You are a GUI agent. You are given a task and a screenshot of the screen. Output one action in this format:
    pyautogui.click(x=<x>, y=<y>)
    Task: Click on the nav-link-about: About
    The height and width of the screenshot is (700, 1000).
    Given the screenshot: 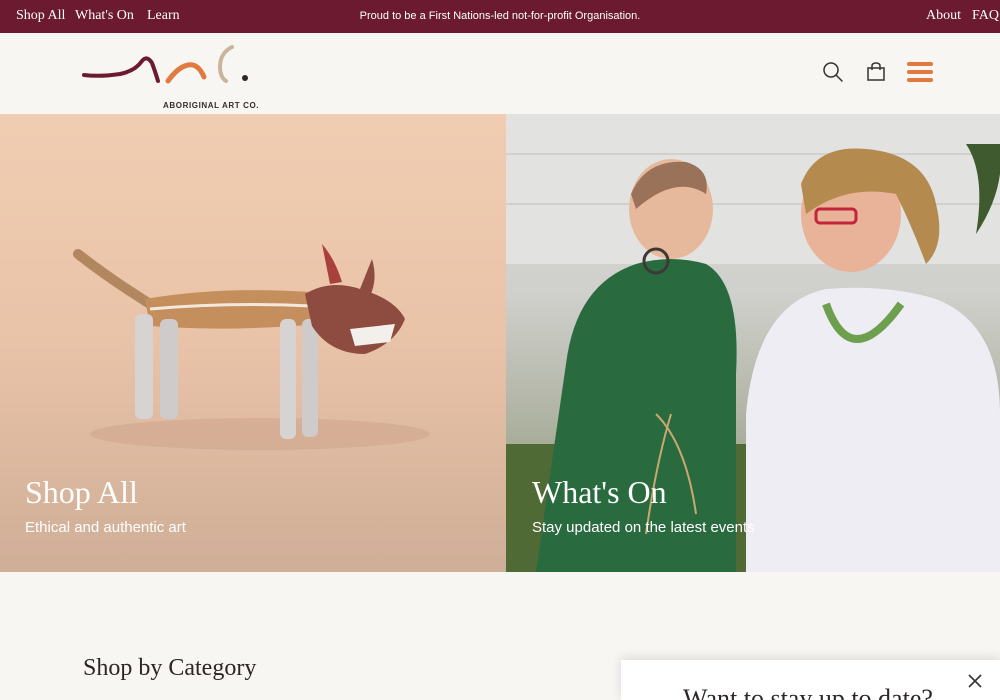 What is the action you would take?
    pyautogui.click(x=943, y=16)
    